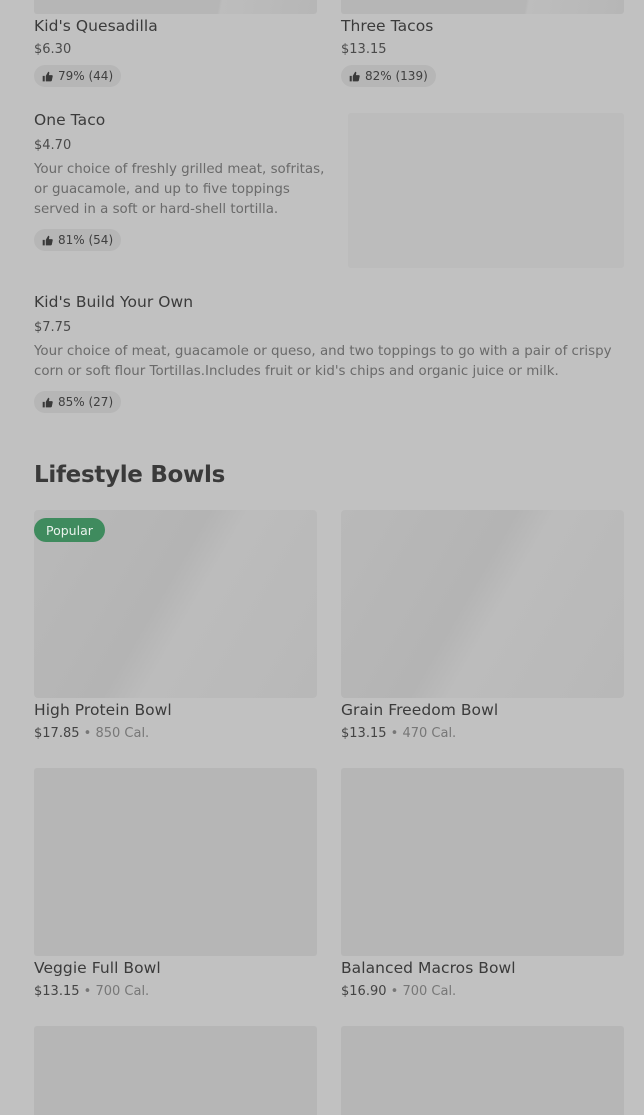 The height and width of the screenshot is (1115, 644). What do you see at coordinates (482, 862) in the screenshot?
I see `balanced-macros-bowl-image` at bounding box center [482, 862].